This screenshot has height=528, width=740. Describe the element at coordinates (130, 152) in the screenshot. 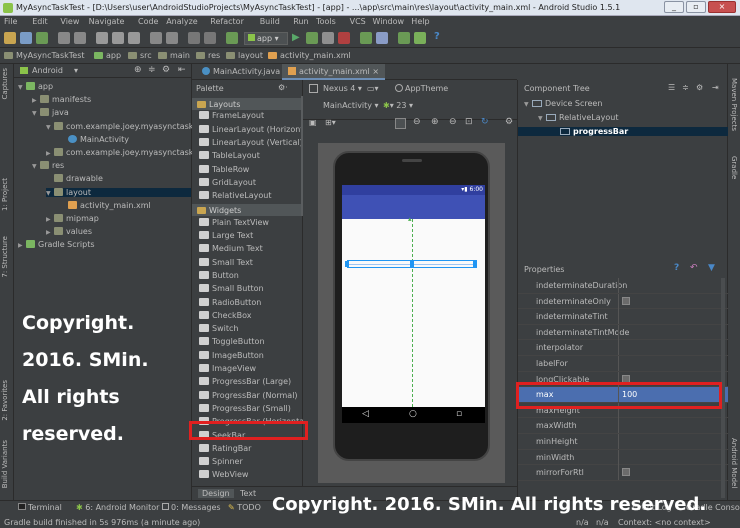

I see `tree-item: ▶ com.example.joey.myasynctasktest (` at that location.